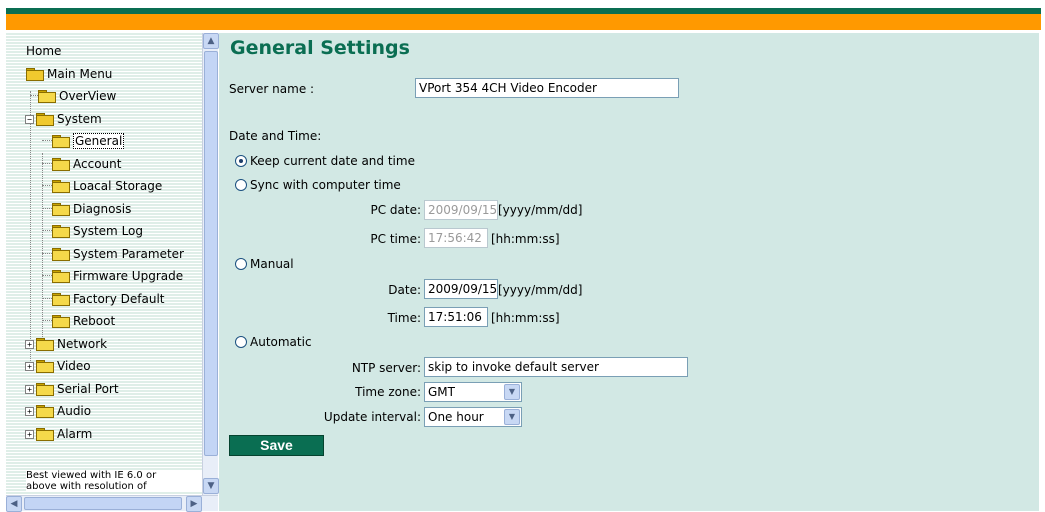 The height and width of the screenshot is (512, 1045). I want to click on radio-keep-current-label: Keep current date and time, so click(332, 161).